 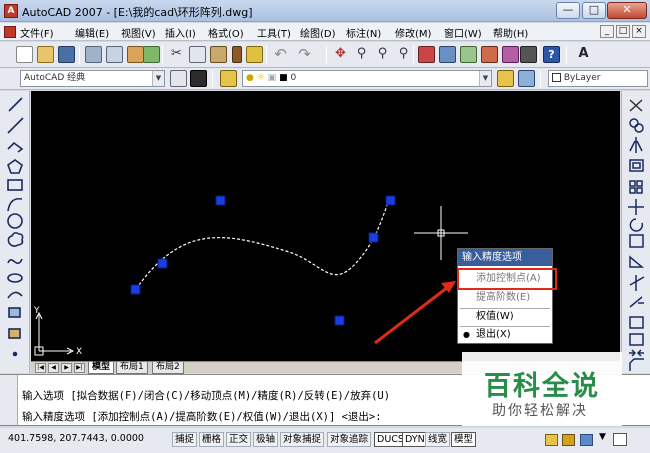 What do you see at coordinates (14, 333) in the screenshot?
I see `make-block-icon` at bounding box center [14, 333].